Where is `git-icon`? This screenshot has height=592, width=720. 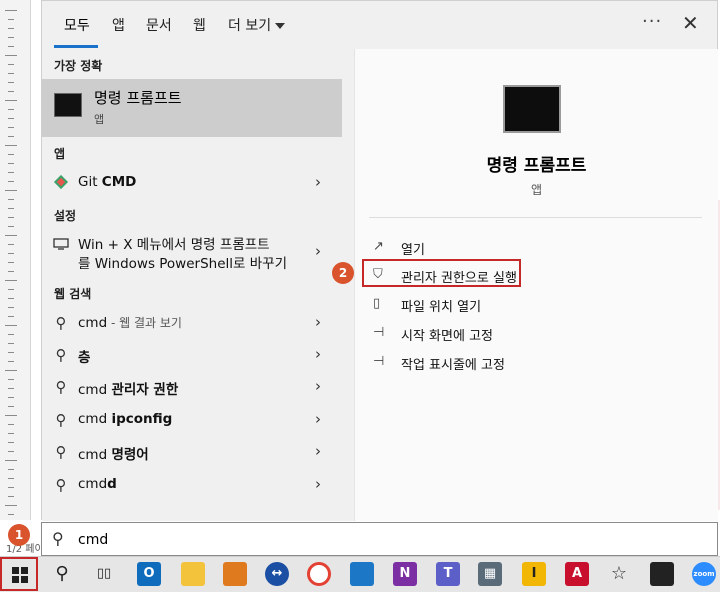 git-icon is located at coordinates (61, 183).